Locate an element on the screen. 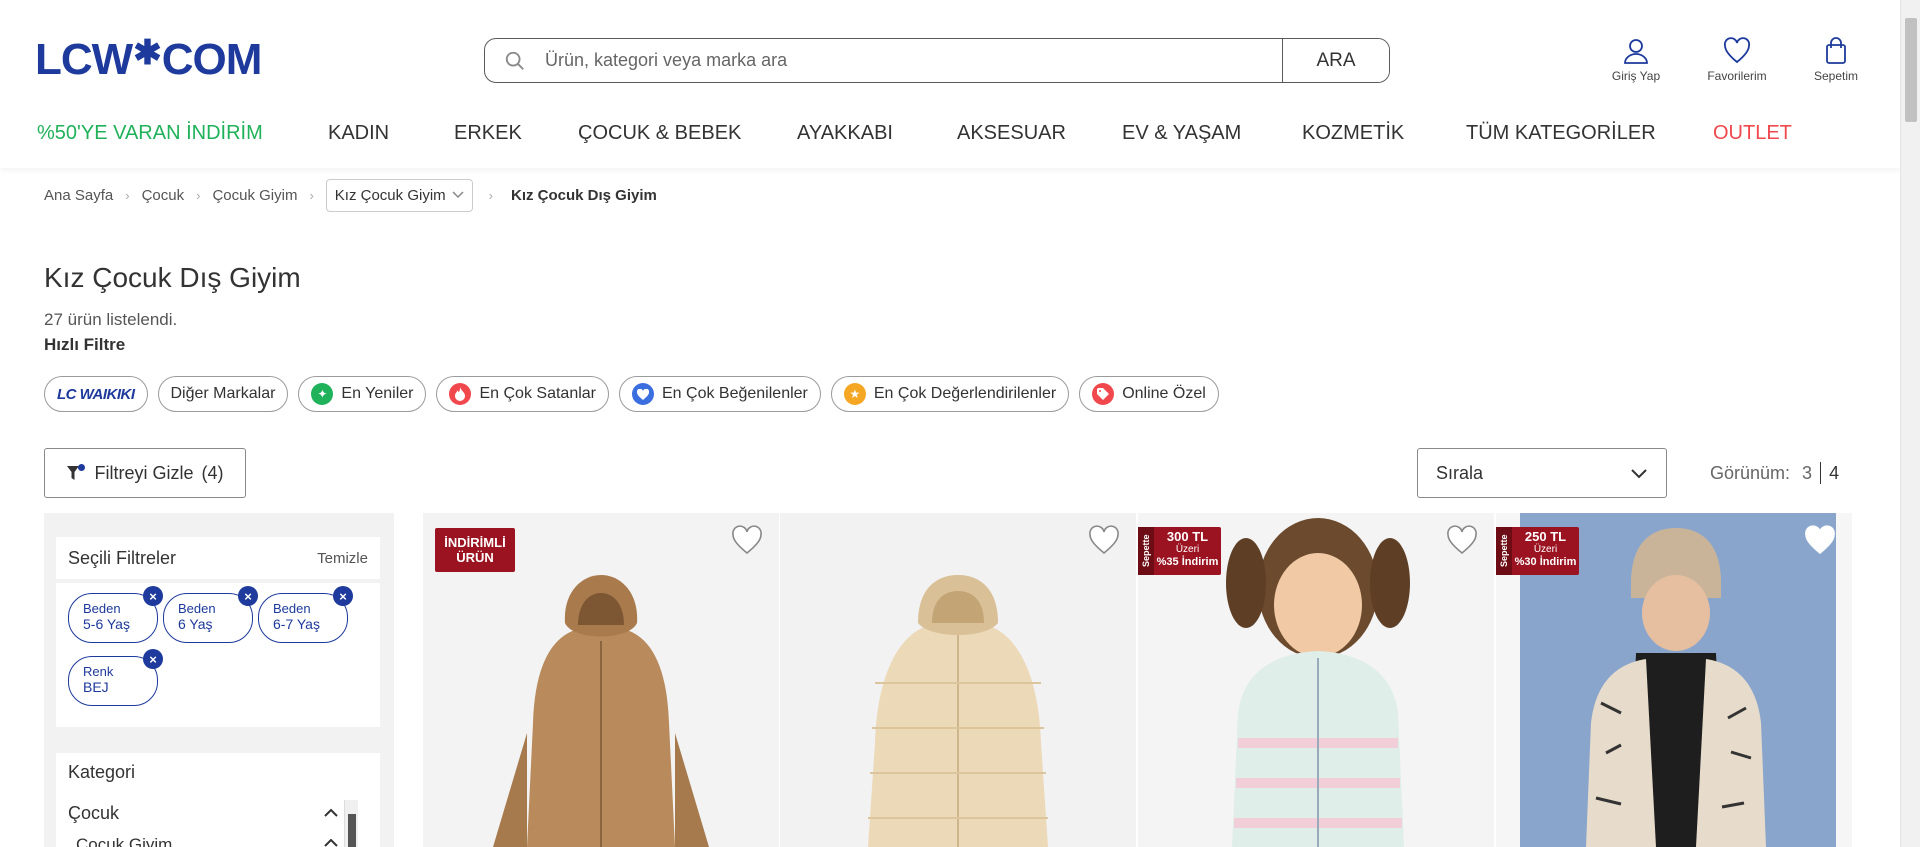  category-label: Çocuk is located at coordinates (94, 813).